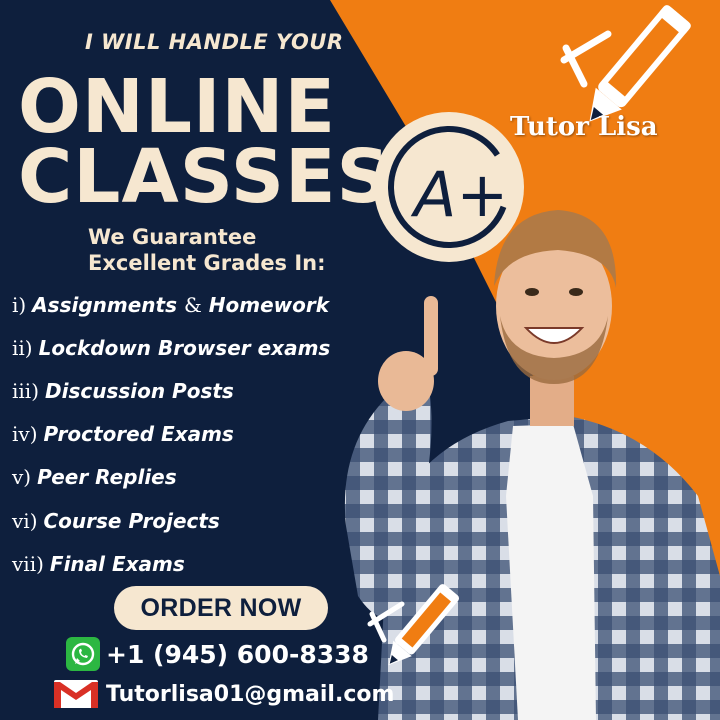 This screenshot has width=720, height=720. What do you see at coordinates (192, 304) in the screenshot?
I see `ampersand: &` at bounding box center [192, 304].